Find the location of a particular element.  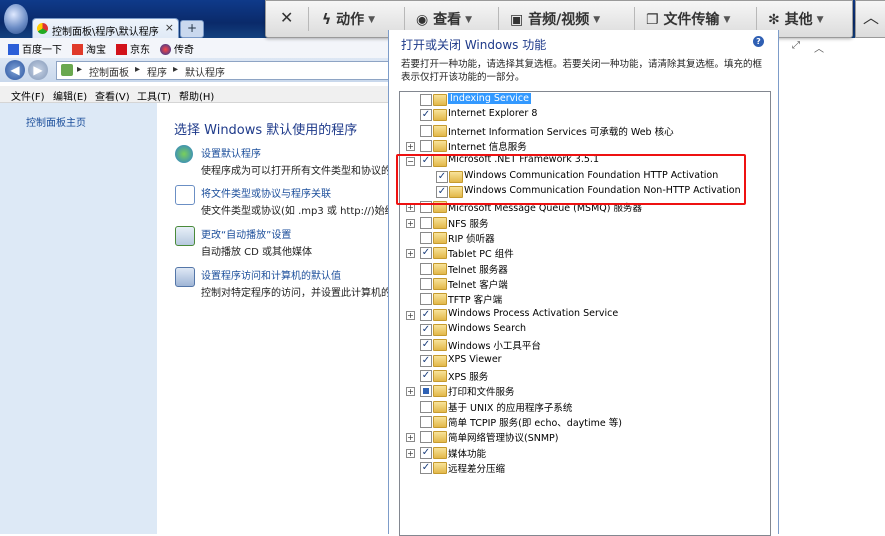

copy-icon: ❐ is located at coordinates (655, 20).